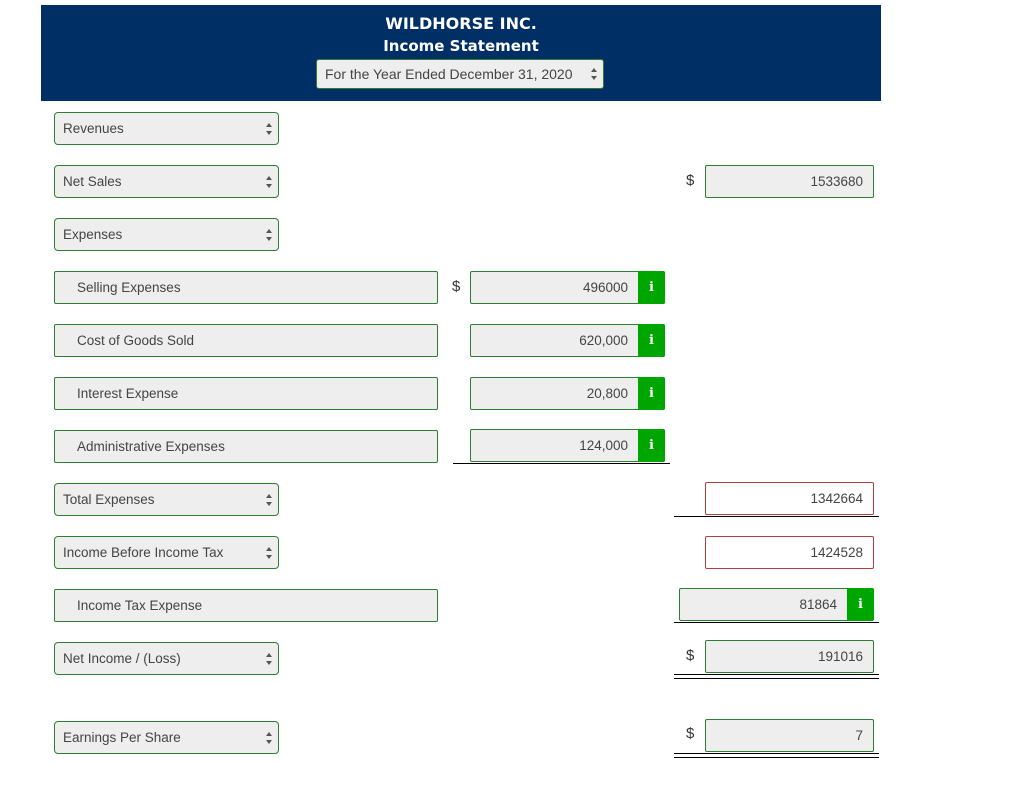 This screenshot has height=793, width=1014. Describe the element at coordinates (603, 340) in the screenshot. I see `cogs-amount: 620,000` at that location.